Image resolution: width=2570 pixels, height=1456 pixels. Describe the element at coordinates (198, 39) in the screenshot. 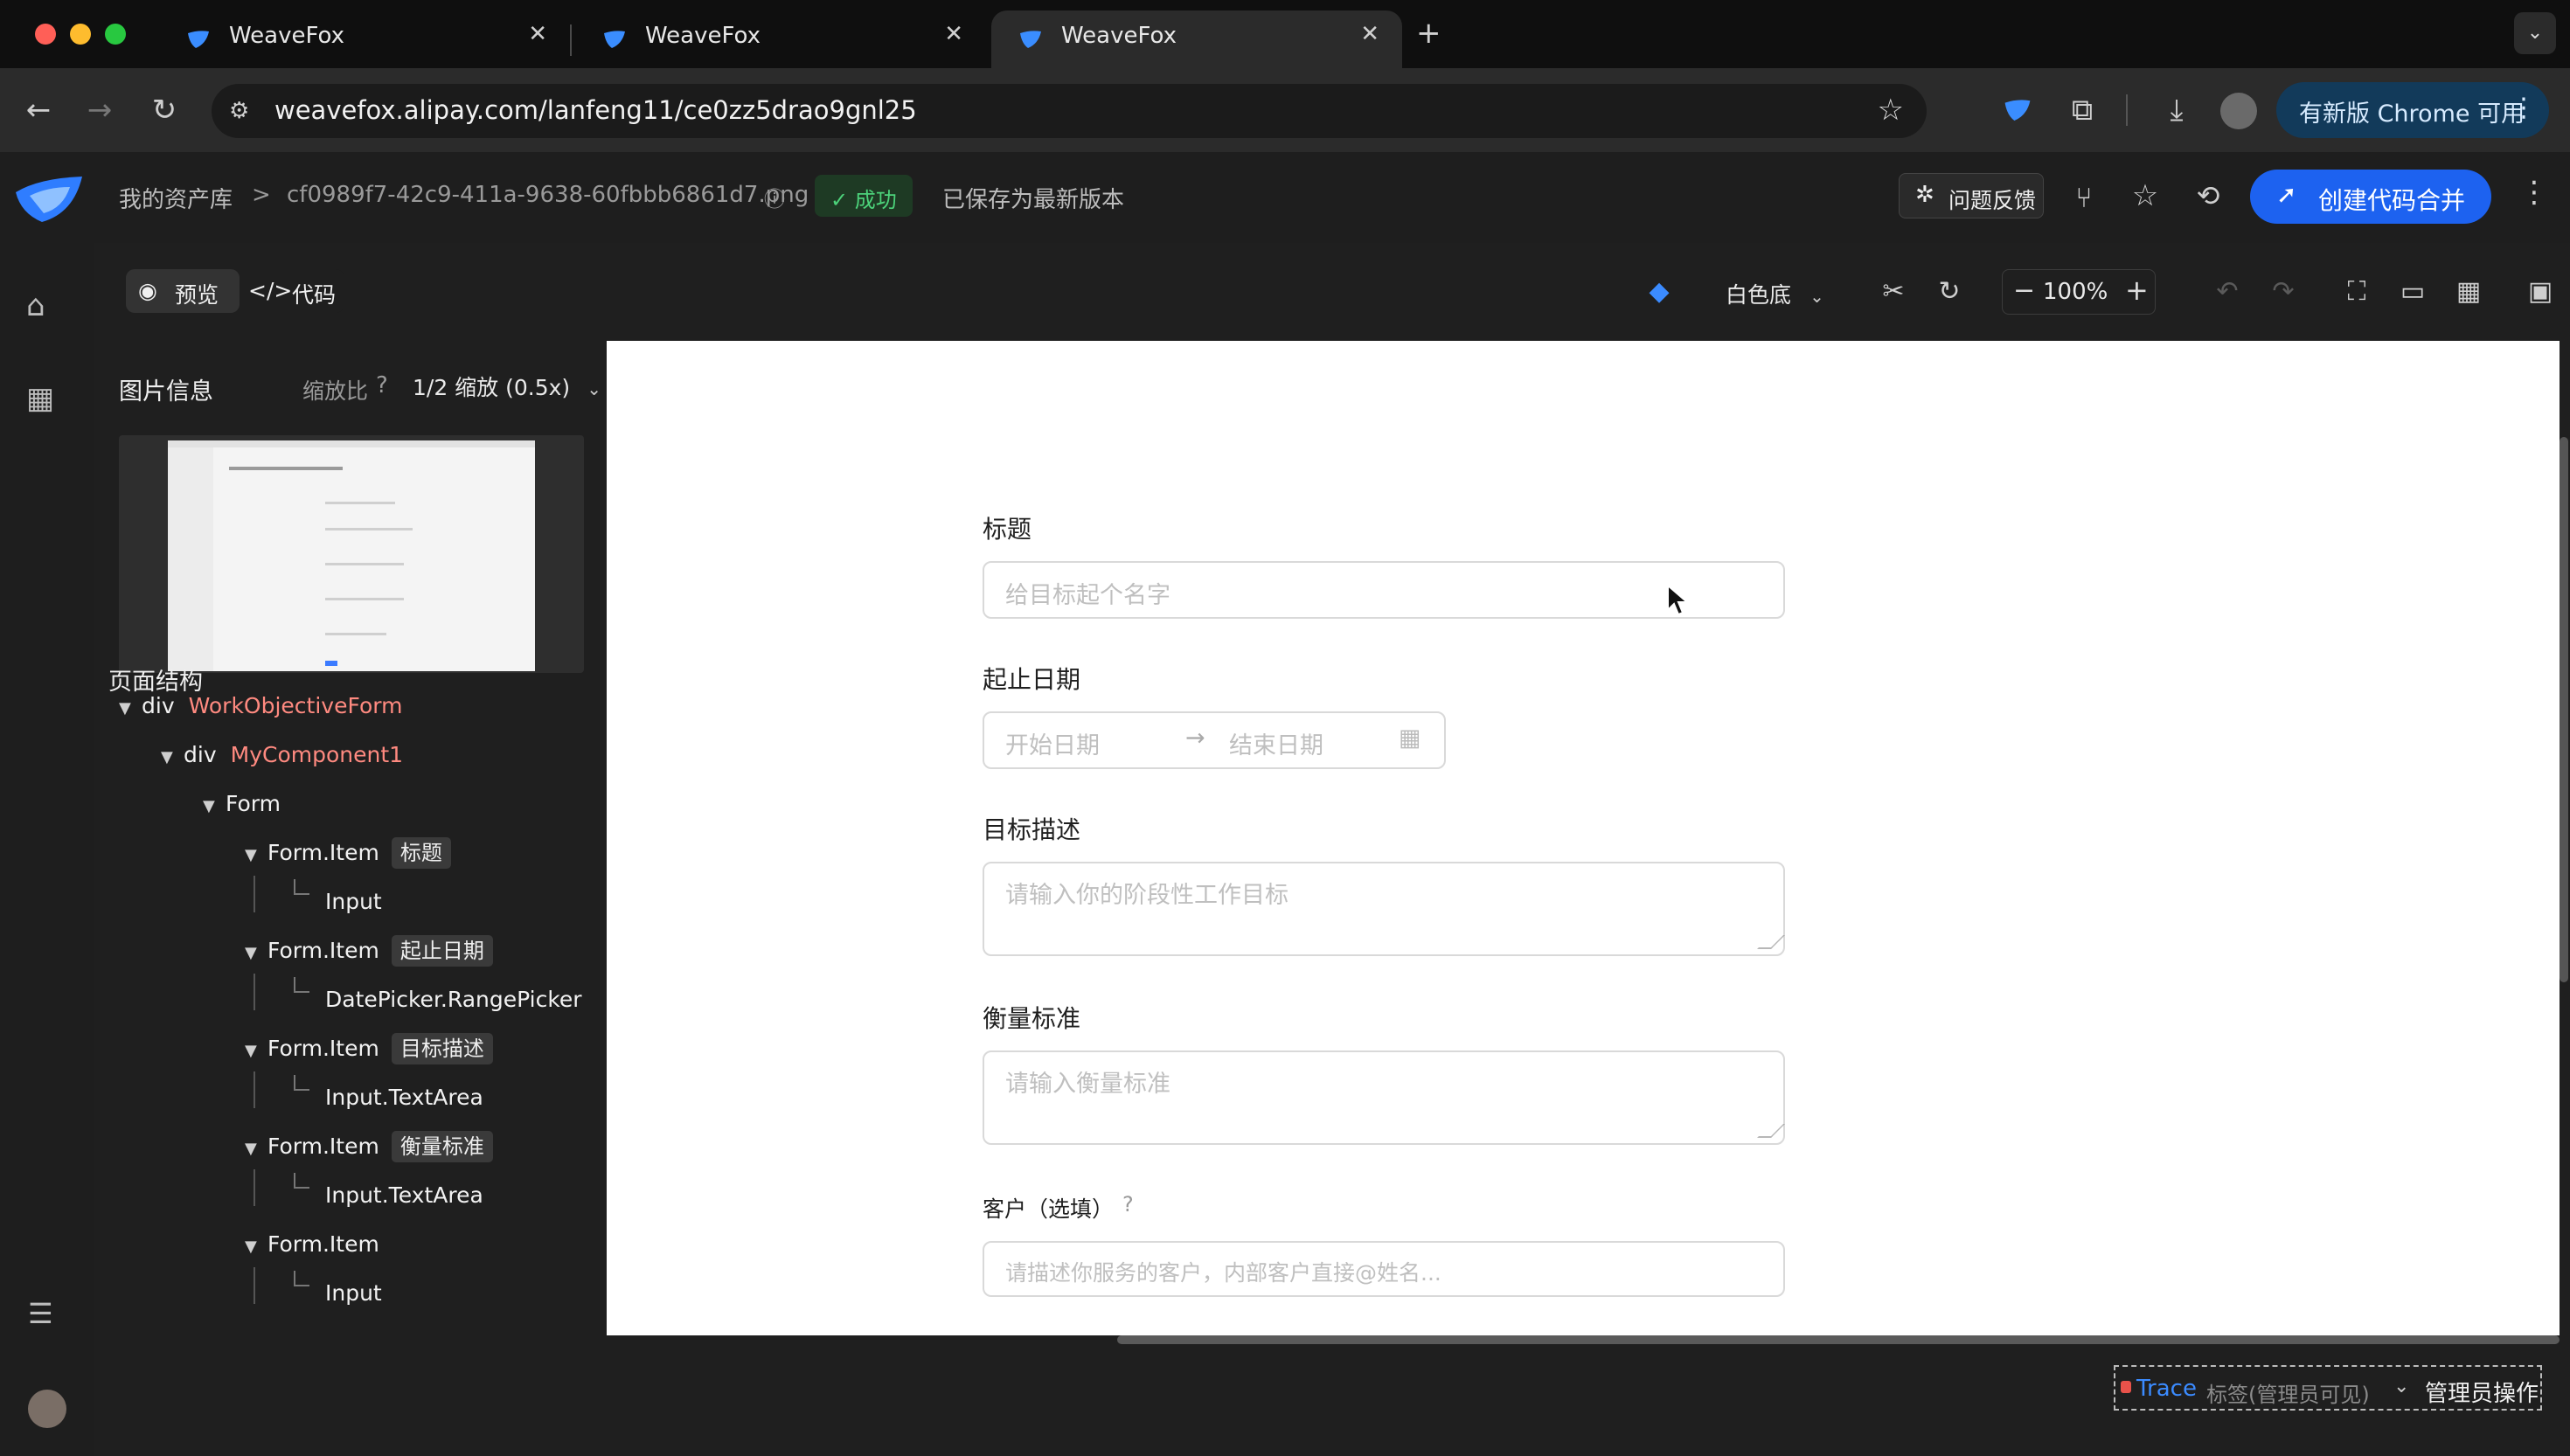

I see `weavefox-favicon-icon` at that location.